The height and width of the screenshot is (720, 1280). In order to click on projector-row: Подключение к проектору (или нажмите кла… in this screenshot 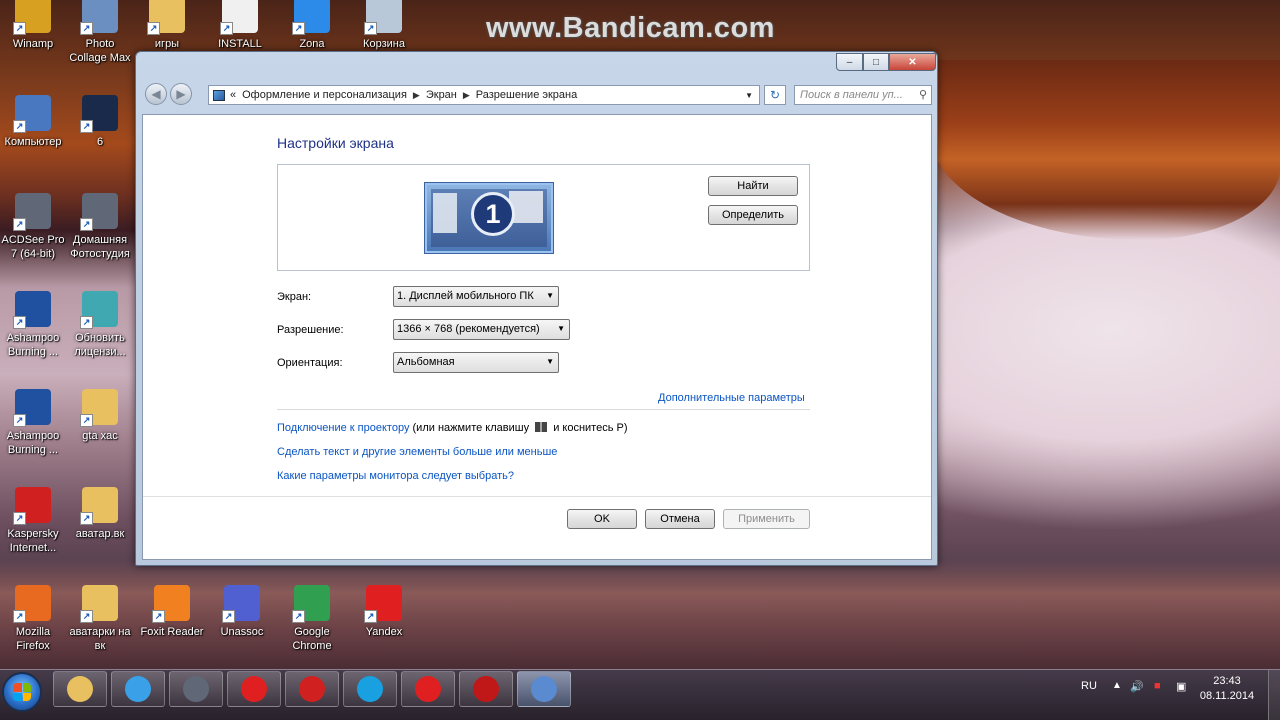, I will do `click(452, 428)`.